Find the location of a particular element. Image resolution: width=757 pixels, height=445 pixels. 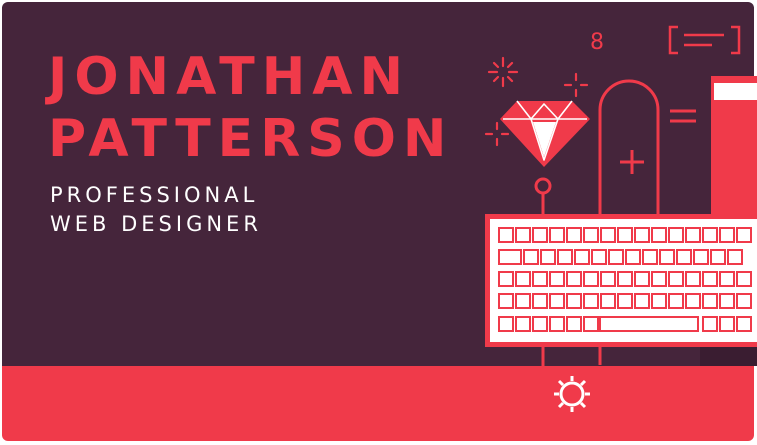

code-bracket-icon is located at coordinates (704, 40).